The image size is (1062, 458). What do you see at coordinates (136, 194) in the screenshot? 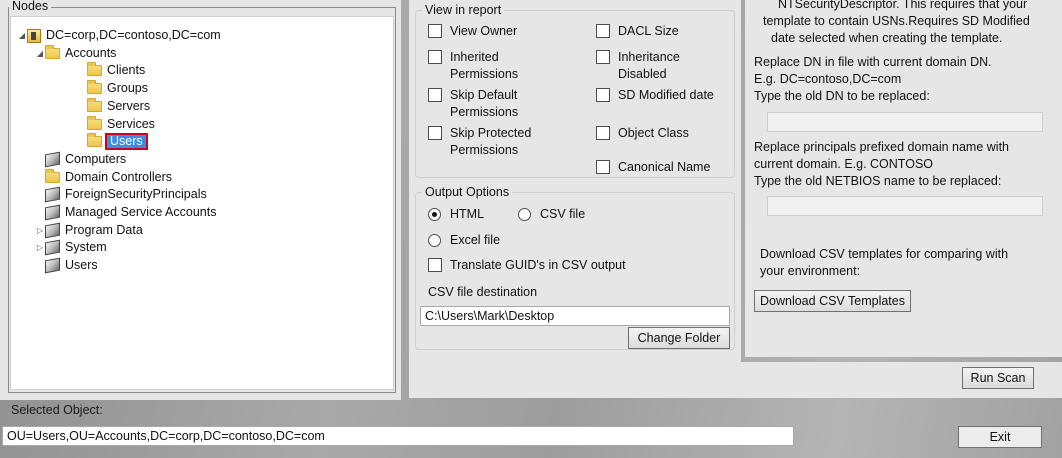
I see `tree-node-label: ForeignSecurityPrincipals` at bounding box center [136, 194].